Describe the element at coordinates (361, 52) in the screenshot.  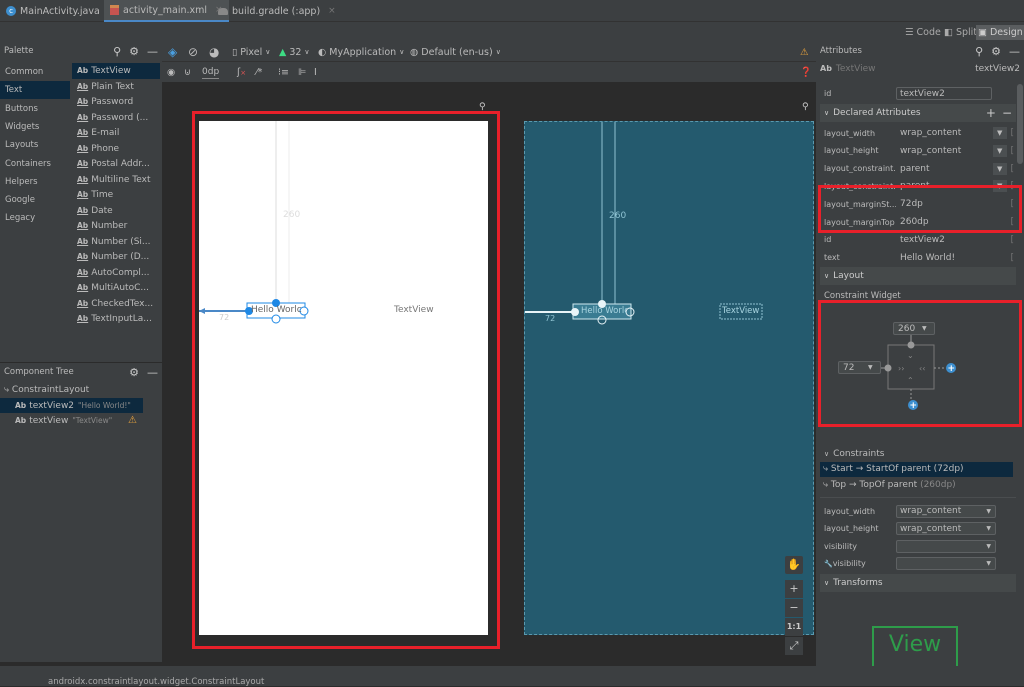
I see `theme-select: ◐ MyApplication ∨` at that location.